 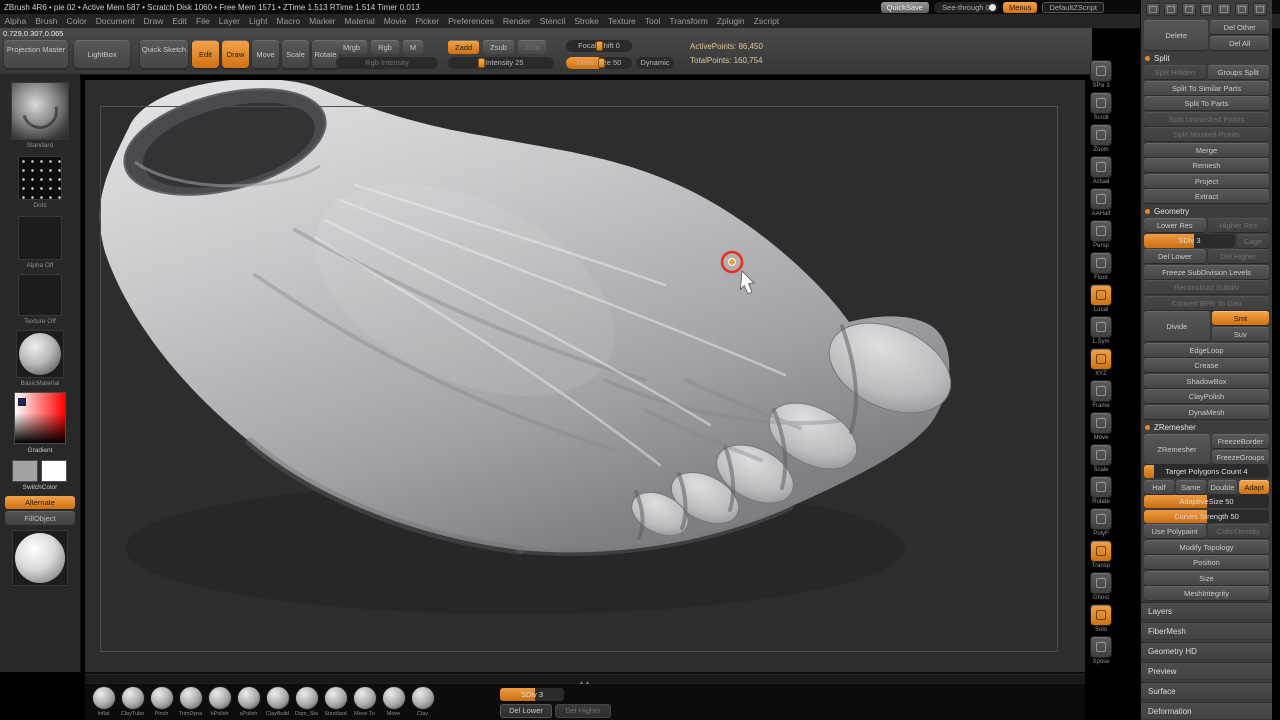 I want to click on bottom-del-higher-button: Del Higher, so click(x=583, y=711).